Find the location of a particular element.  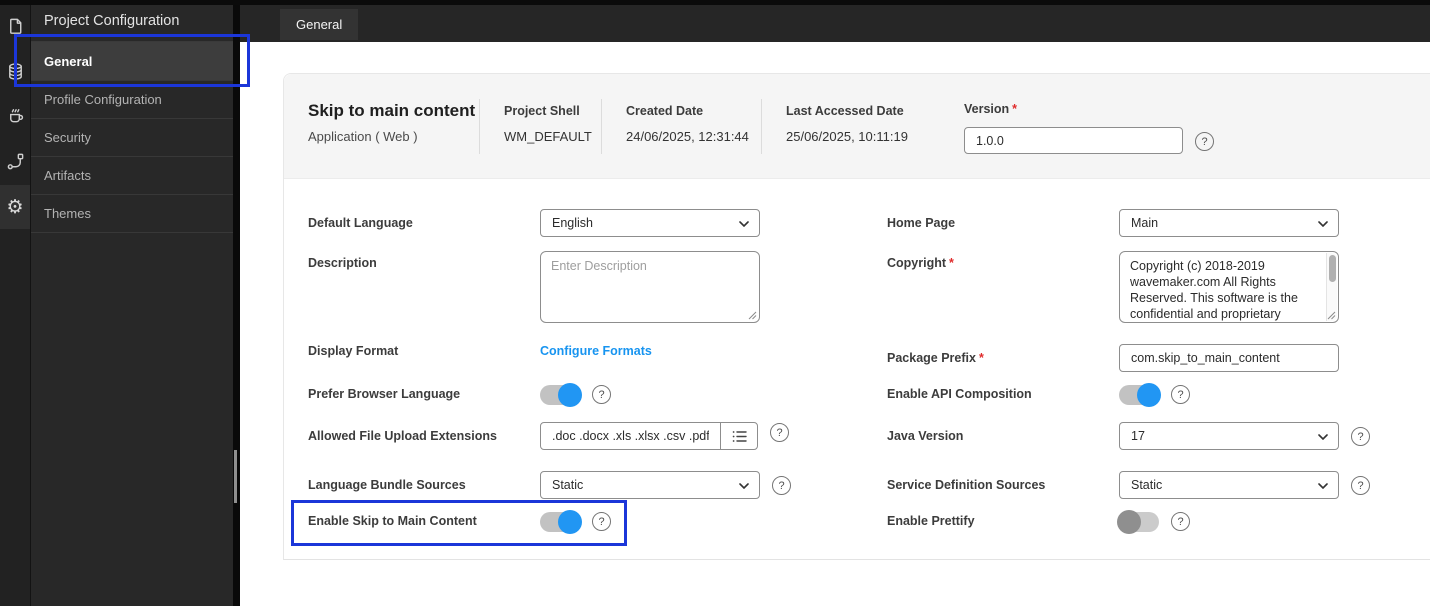

home-page-label: Home Page is located at coordinates (921, 223).